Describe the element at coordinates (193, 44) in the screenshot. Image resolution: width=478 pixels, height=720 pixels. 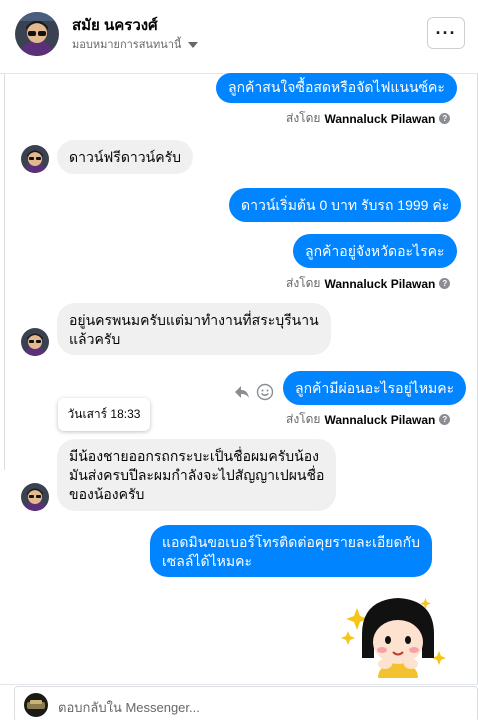
I see `chevron-down-icon` at that location.